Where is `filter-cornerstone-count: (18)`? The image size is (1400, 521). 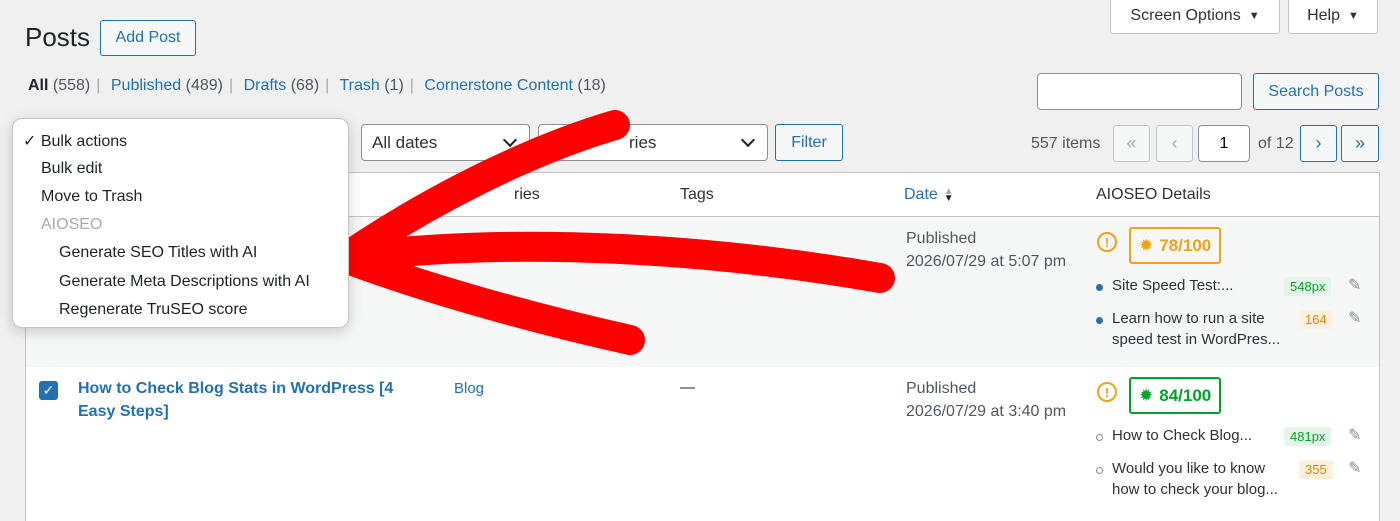
filter-cornerstone-count: (18) is located at coordinates (591, 85).